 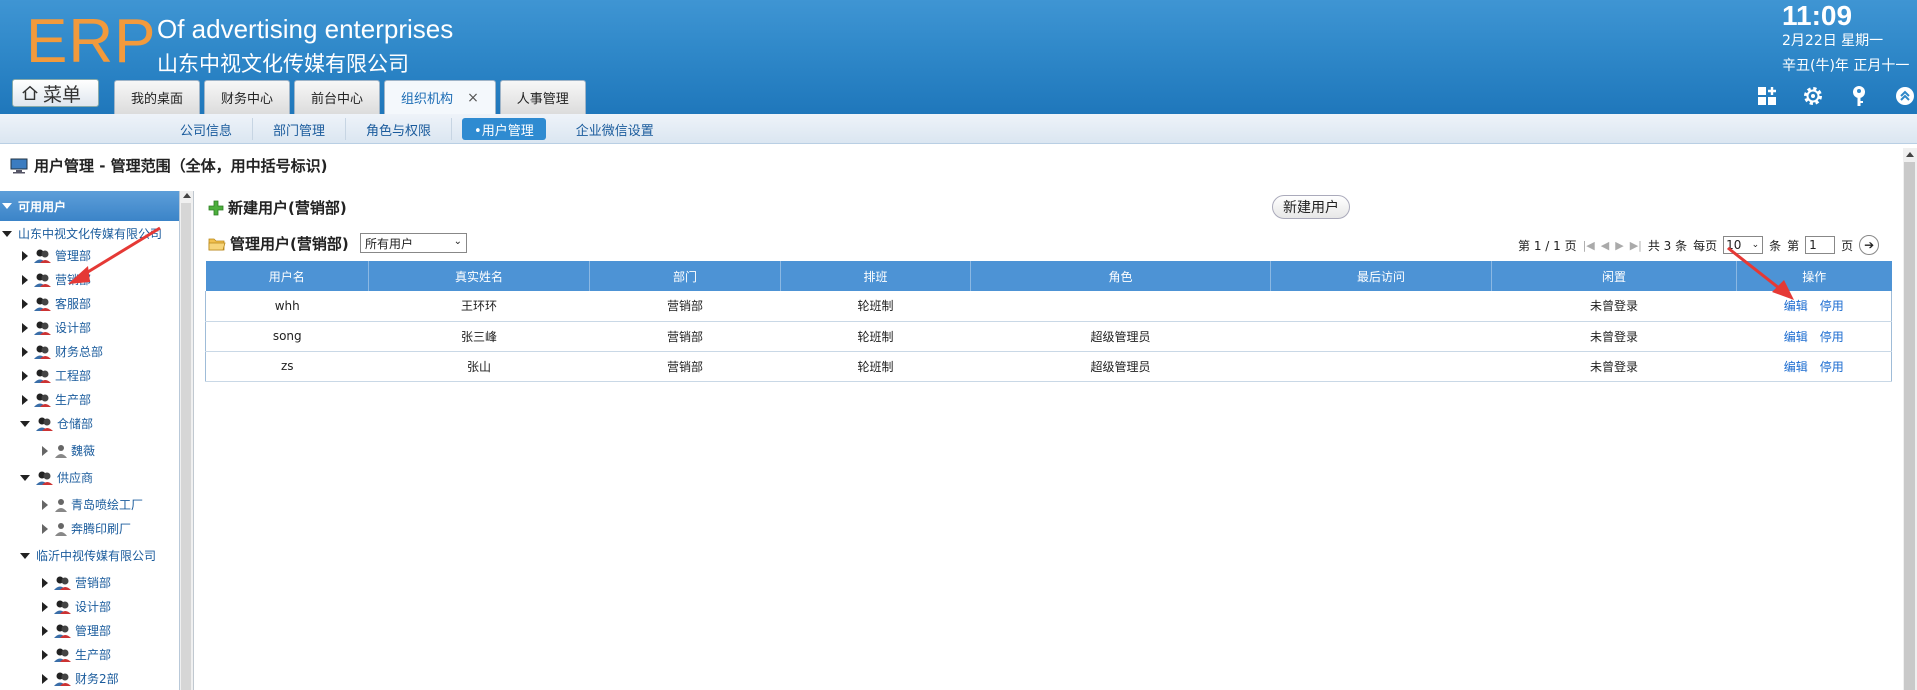 I want to click on user-filter-select: 所有用户 ⌄, so click(x=413, y=243).